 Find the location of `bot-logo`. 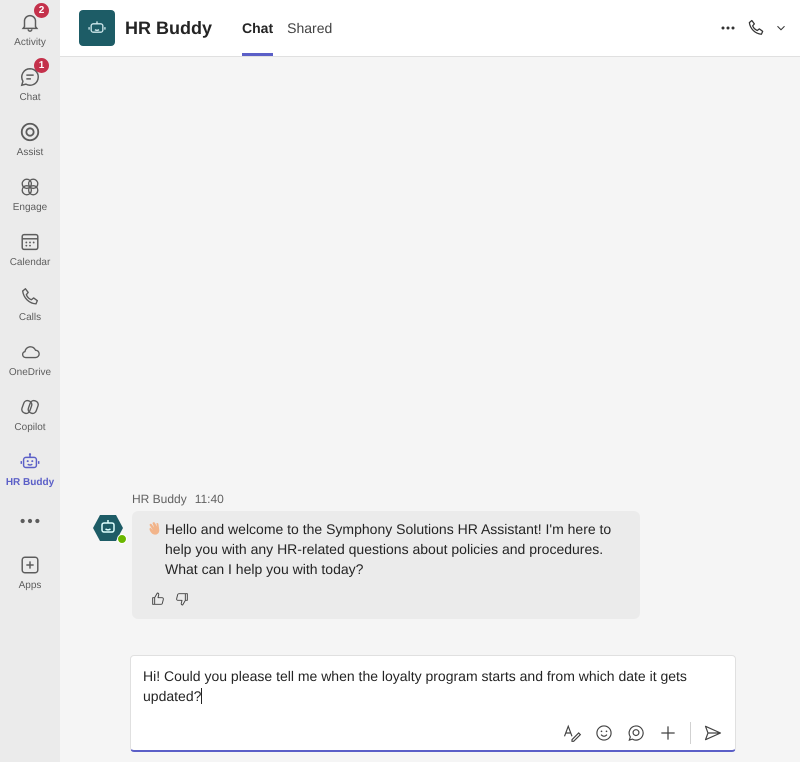

bot-logo is located at coordinates (97, 28).